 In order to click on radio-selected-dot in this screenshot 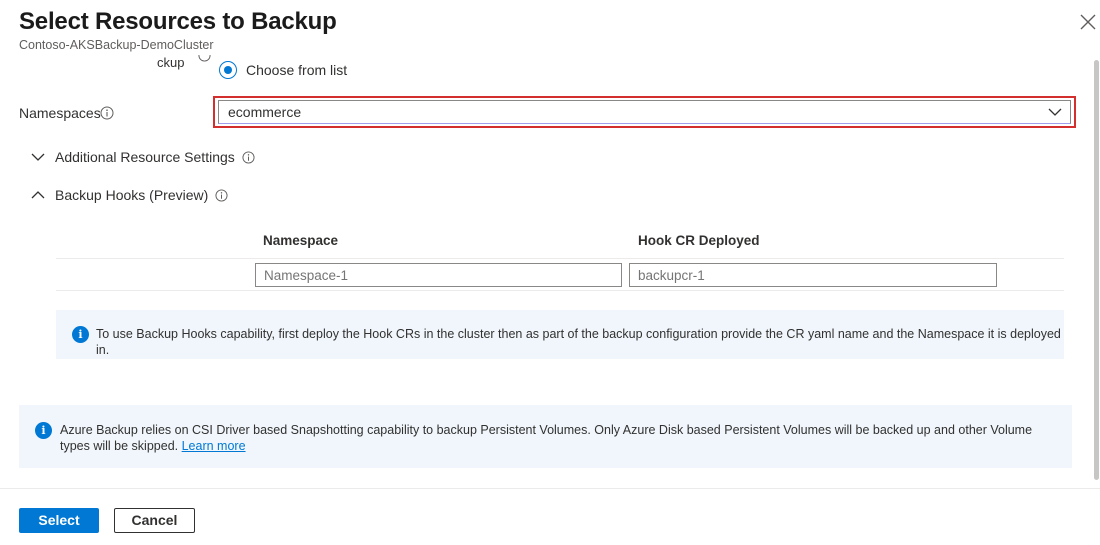, I will do `click(227, 69)`.